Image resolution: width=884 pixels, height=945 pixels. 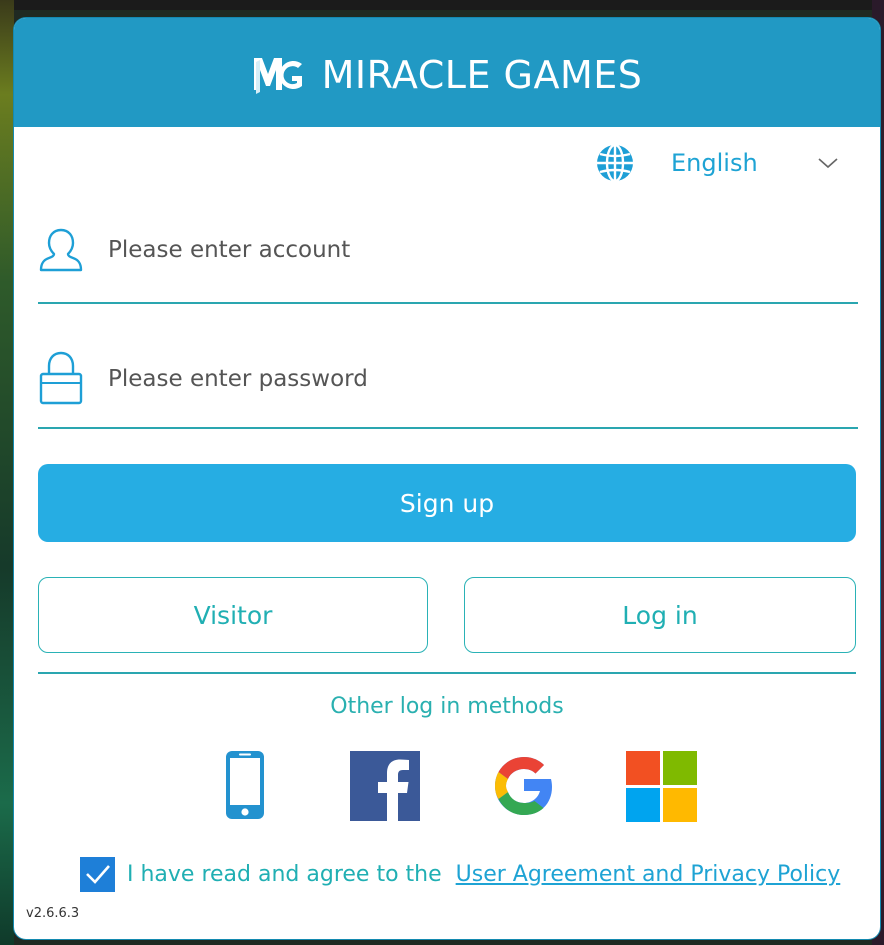 I want to click on language-label: English, so click(x=714, y=163).